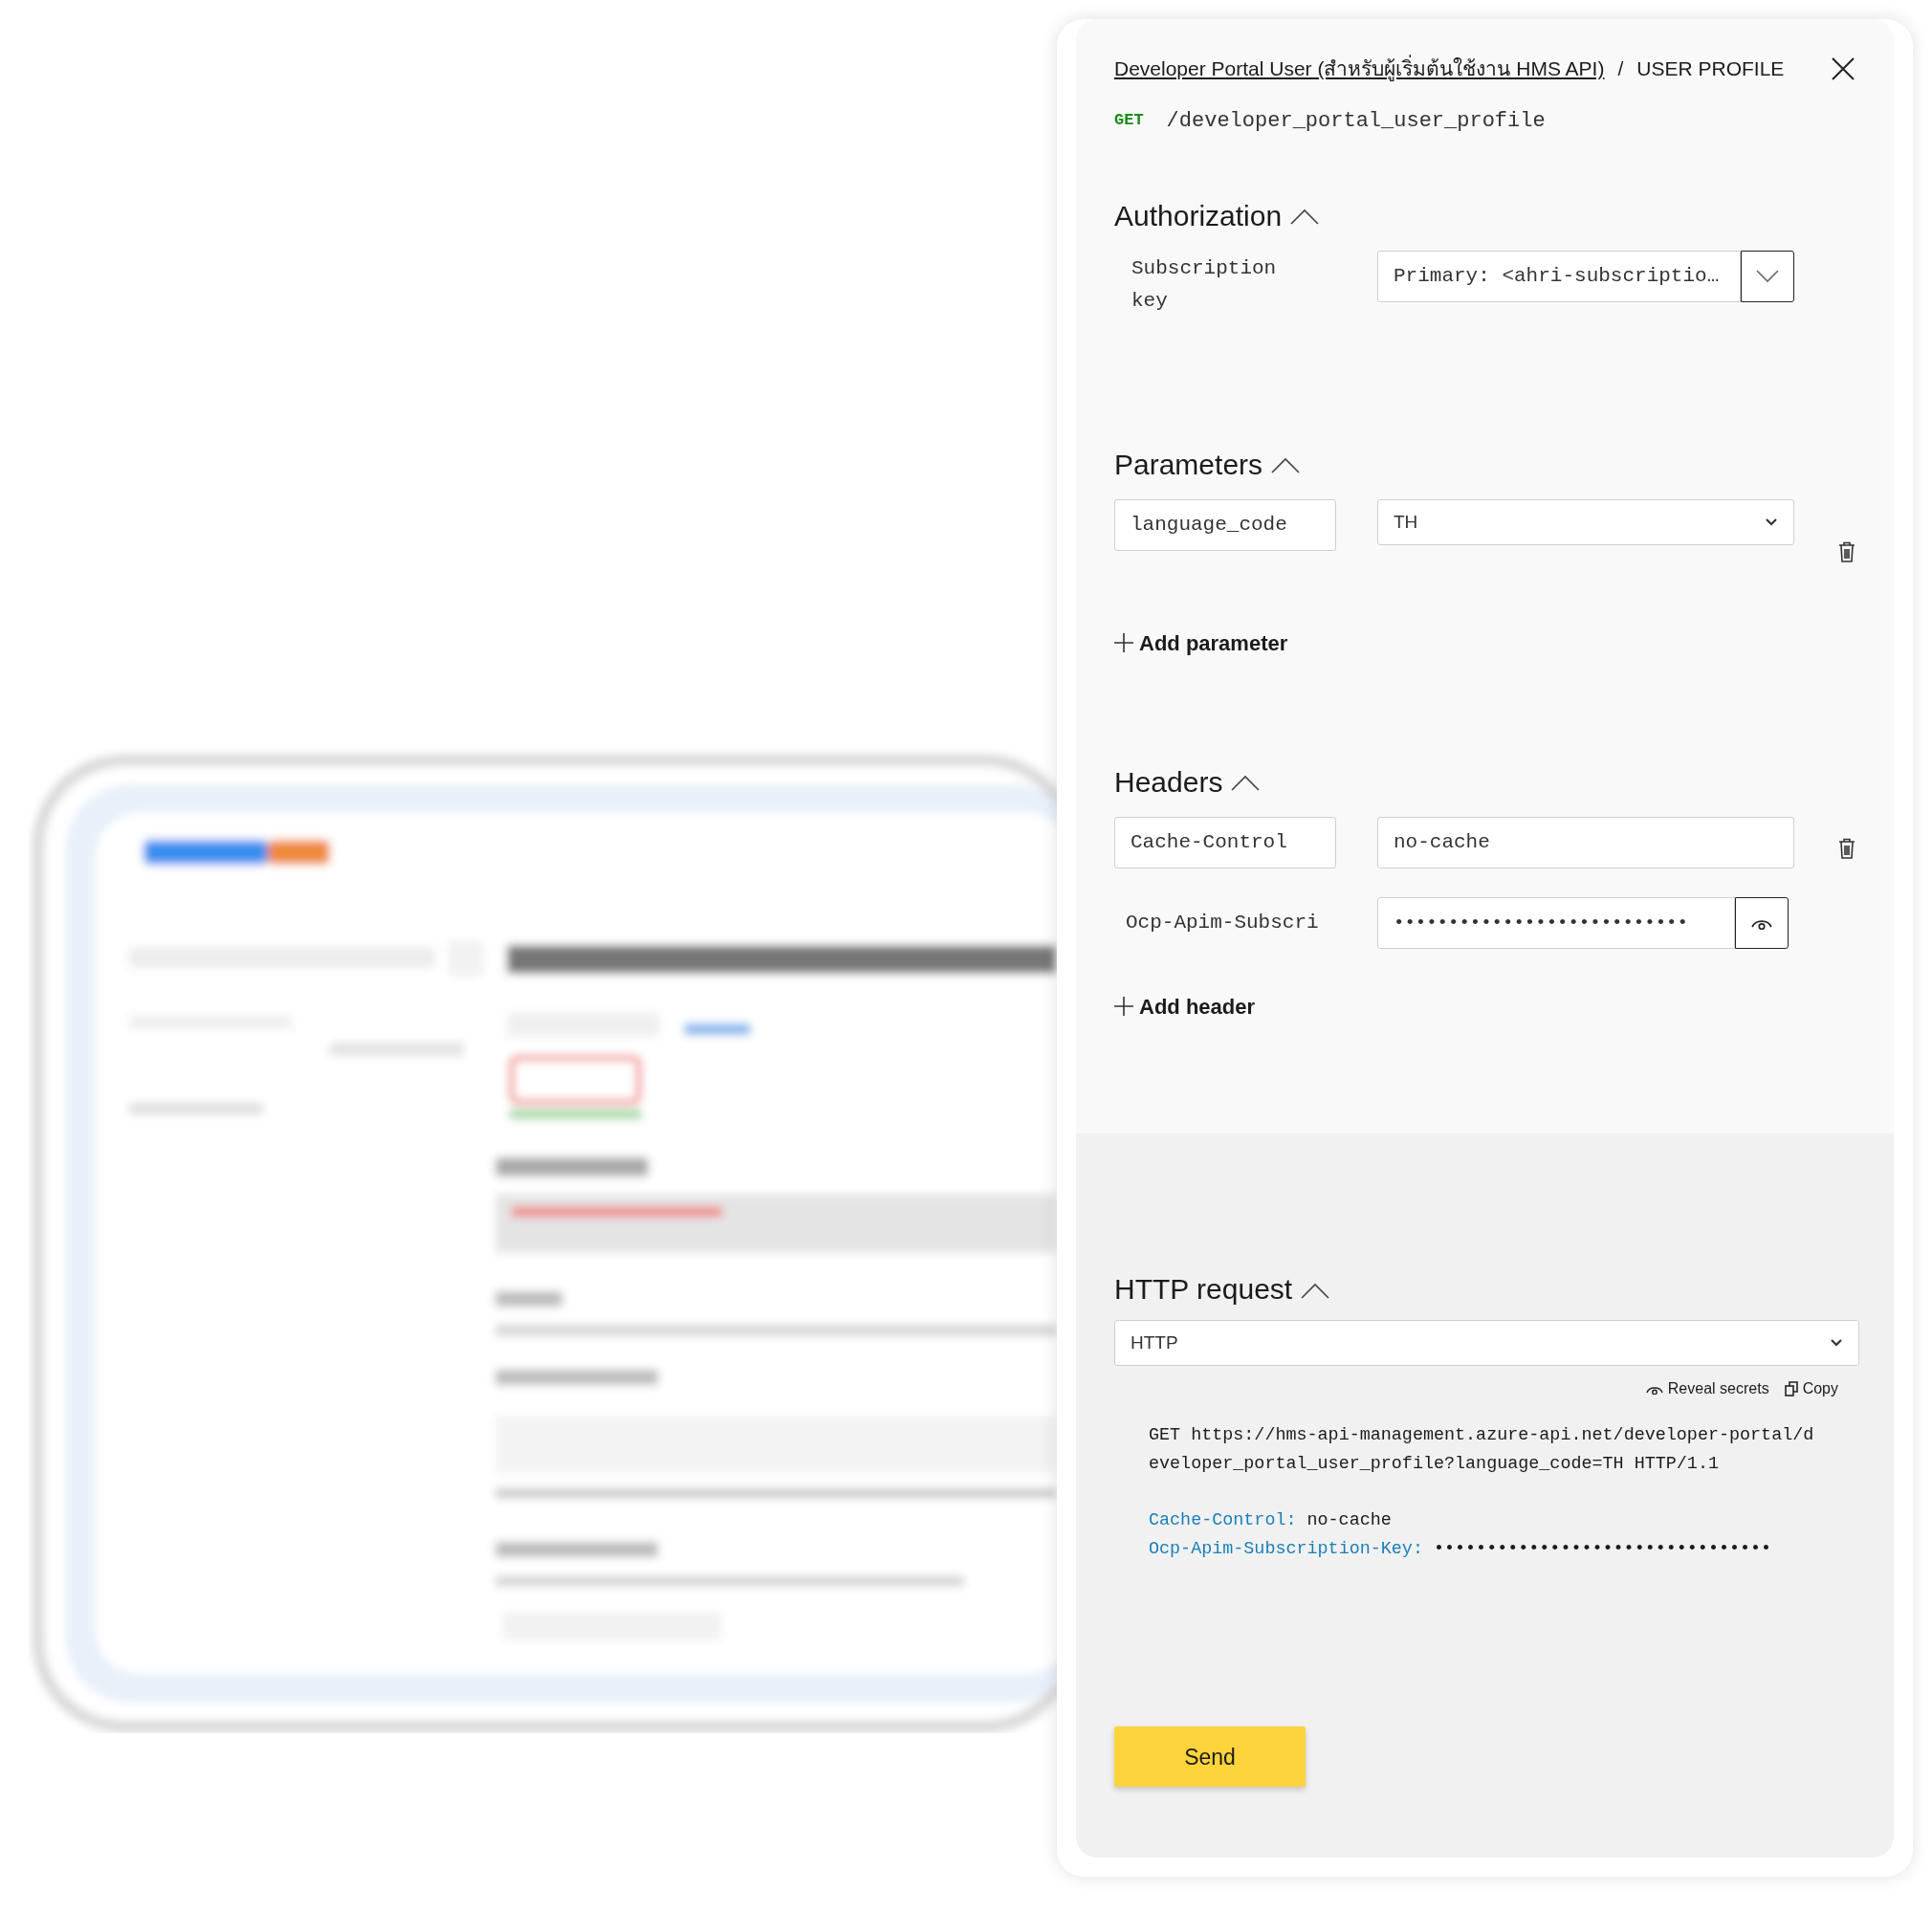  What do you see at coordinates (1203, 1290) in the screenshot?
I see `section-heading: HTTP request` at bounding box center [1203, 1290].